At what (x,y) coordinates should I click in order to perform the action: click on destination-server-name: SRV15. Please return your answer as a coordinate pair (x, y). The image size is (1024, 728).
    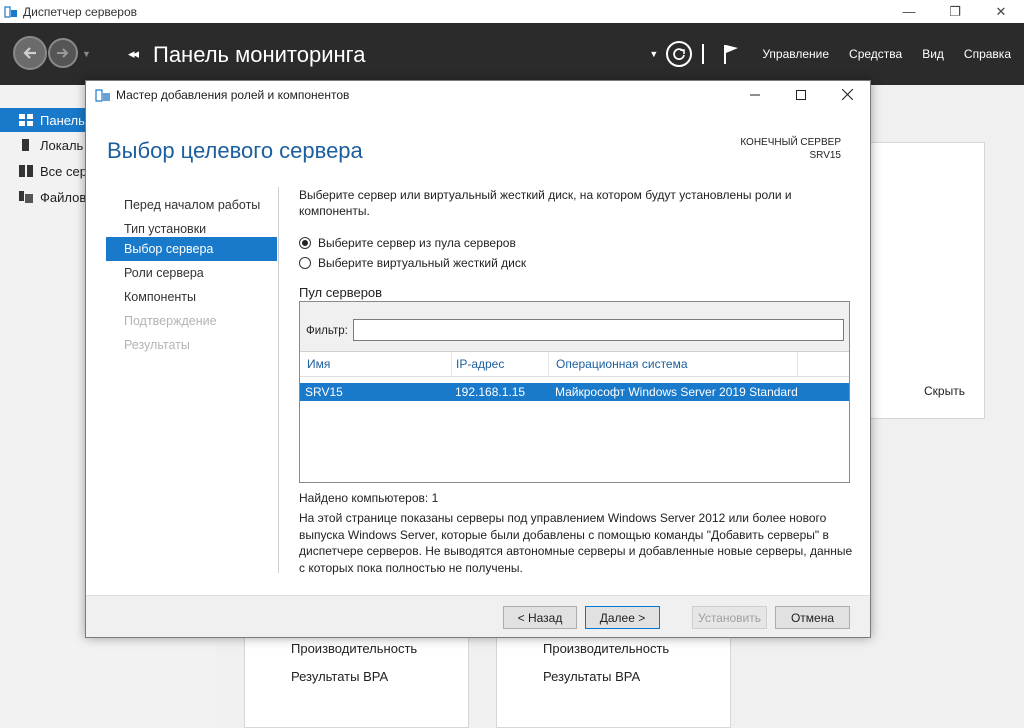
    Looking at the image, I should click on (825, 155).